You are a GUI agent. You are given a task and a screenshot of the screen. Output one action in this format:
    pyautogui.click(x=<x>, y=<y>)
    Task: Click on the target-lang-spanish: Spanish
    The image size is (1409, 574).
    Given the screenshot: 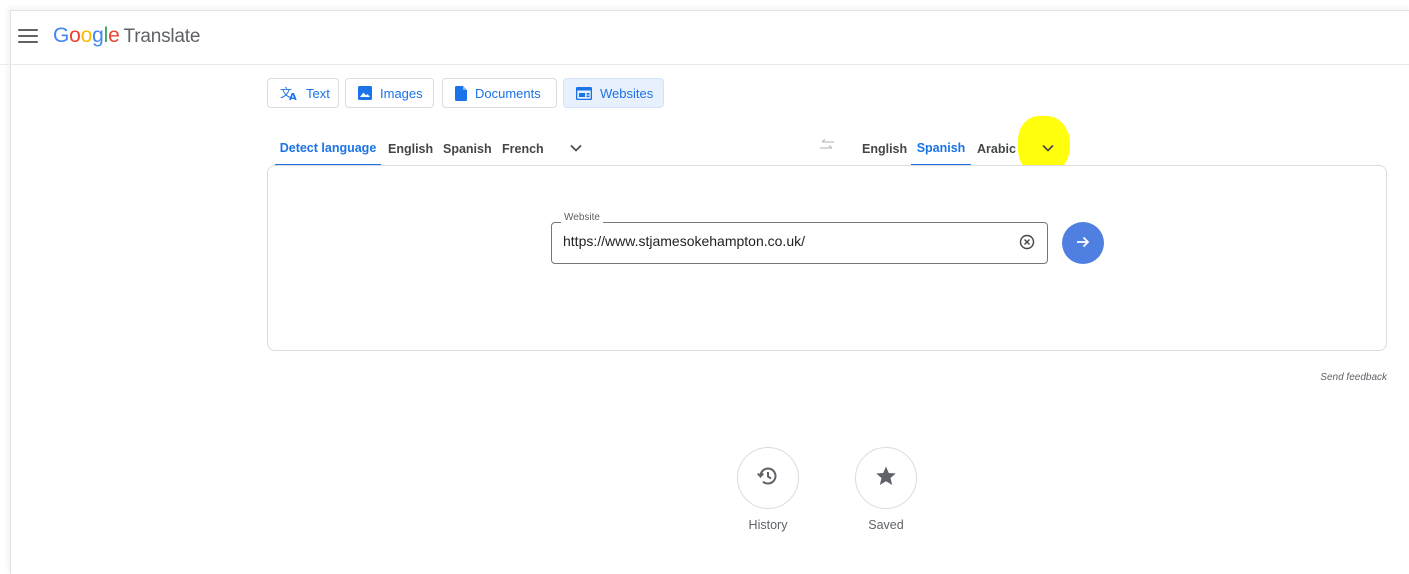 What is the action you would take?
    pyautogui.click(x=941, y=149)
    